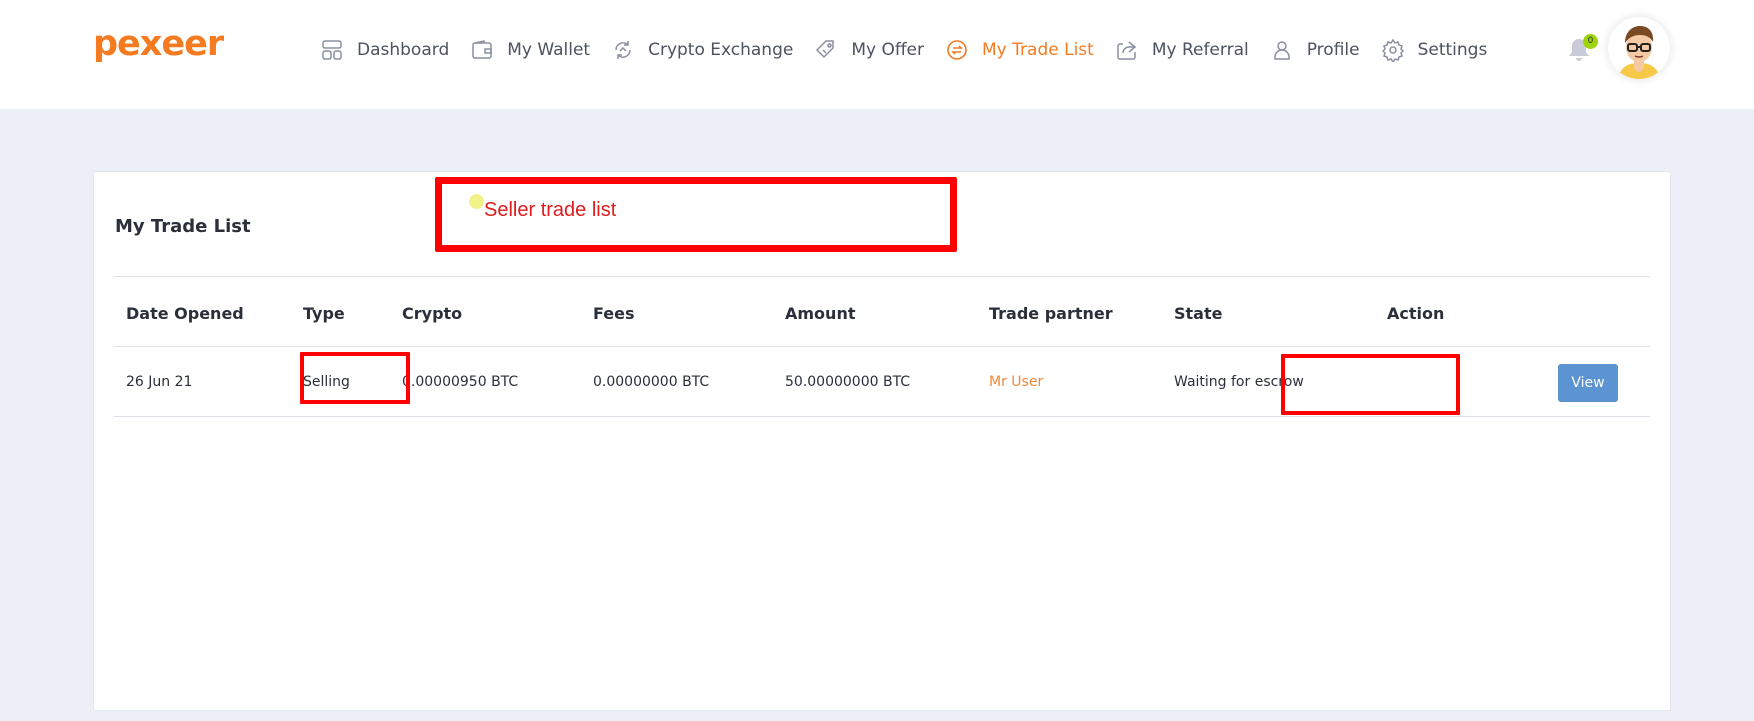 This screenshot has height=721, width=1754. I want to click on trade-icon, so click(957, 50).